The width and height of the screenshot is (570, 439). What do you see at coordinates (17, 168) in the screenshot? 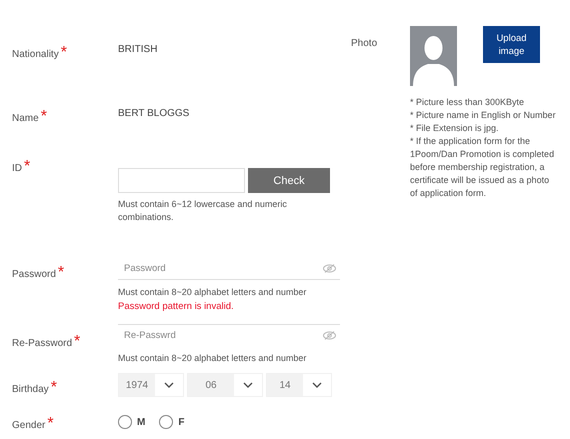
I see `field-label: ID` at bounding box center [17, 168].